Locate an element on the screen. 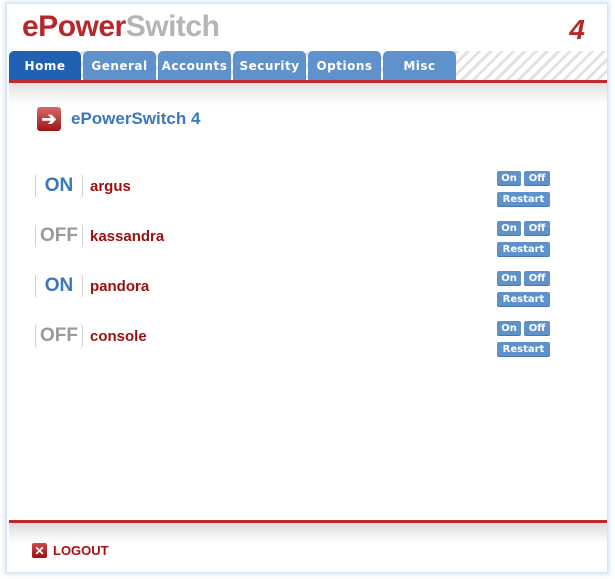 The height and width of the screenshot is (579, 615). outlet-row-pandora: ON pandora On Off Restart is located at coordinates (315, 286).